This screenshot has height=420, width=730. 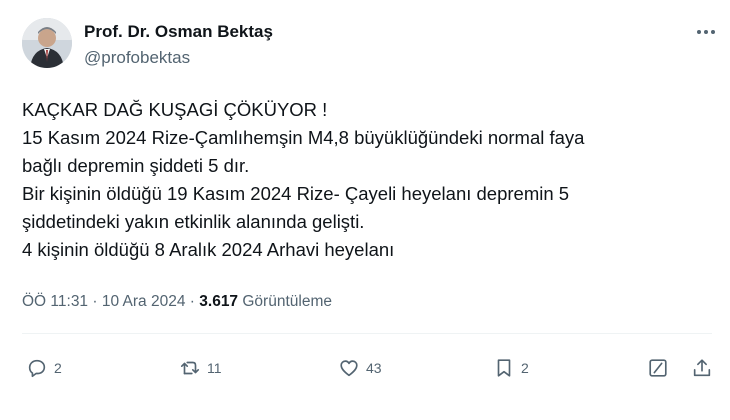 I want to click on avatar-photo, so click(x=47, y=43).